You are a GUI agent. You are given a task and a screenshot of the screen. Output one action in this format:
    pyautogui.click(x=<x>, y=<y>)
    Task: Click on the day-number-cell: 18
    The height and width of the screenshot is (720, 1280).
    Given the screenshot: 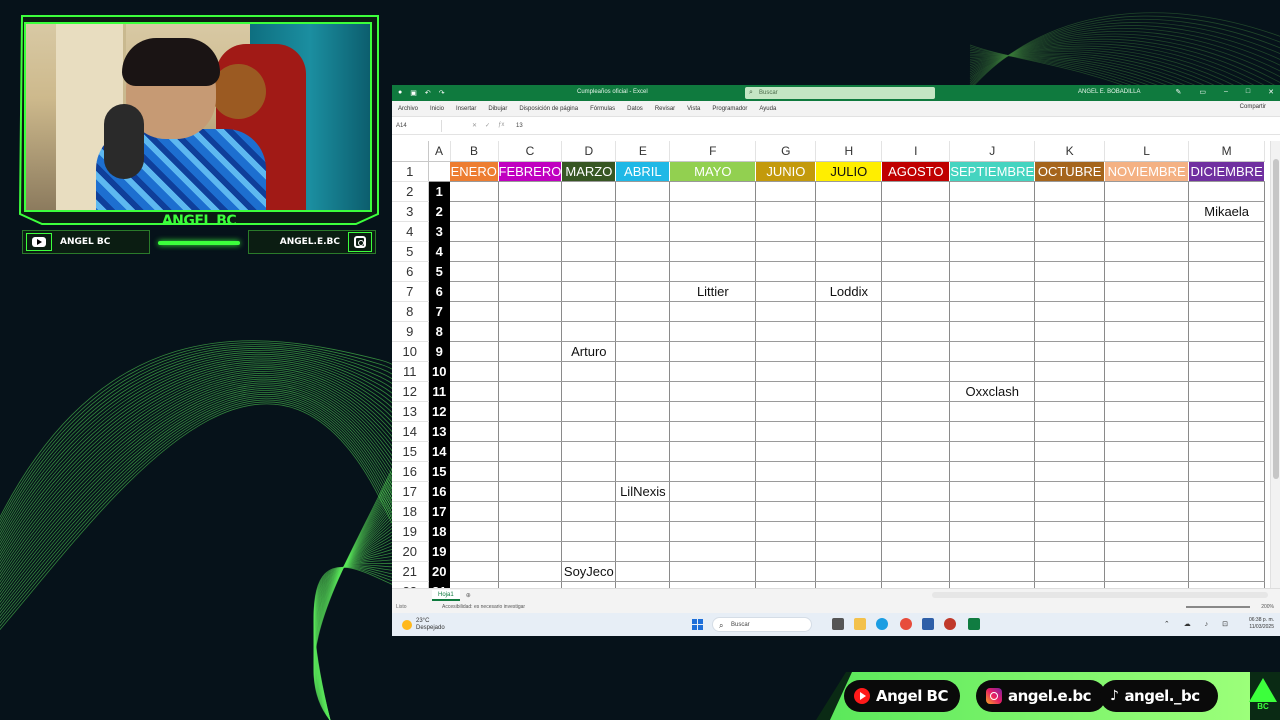 What is the action you would take?
    pyautogui.click(x=439, y=531)
    